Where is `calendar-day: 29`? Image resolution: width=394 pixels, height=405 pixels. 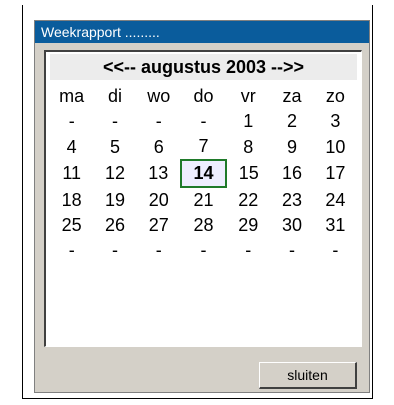 calendar-day: 29 is located at coordinates (248, 225).